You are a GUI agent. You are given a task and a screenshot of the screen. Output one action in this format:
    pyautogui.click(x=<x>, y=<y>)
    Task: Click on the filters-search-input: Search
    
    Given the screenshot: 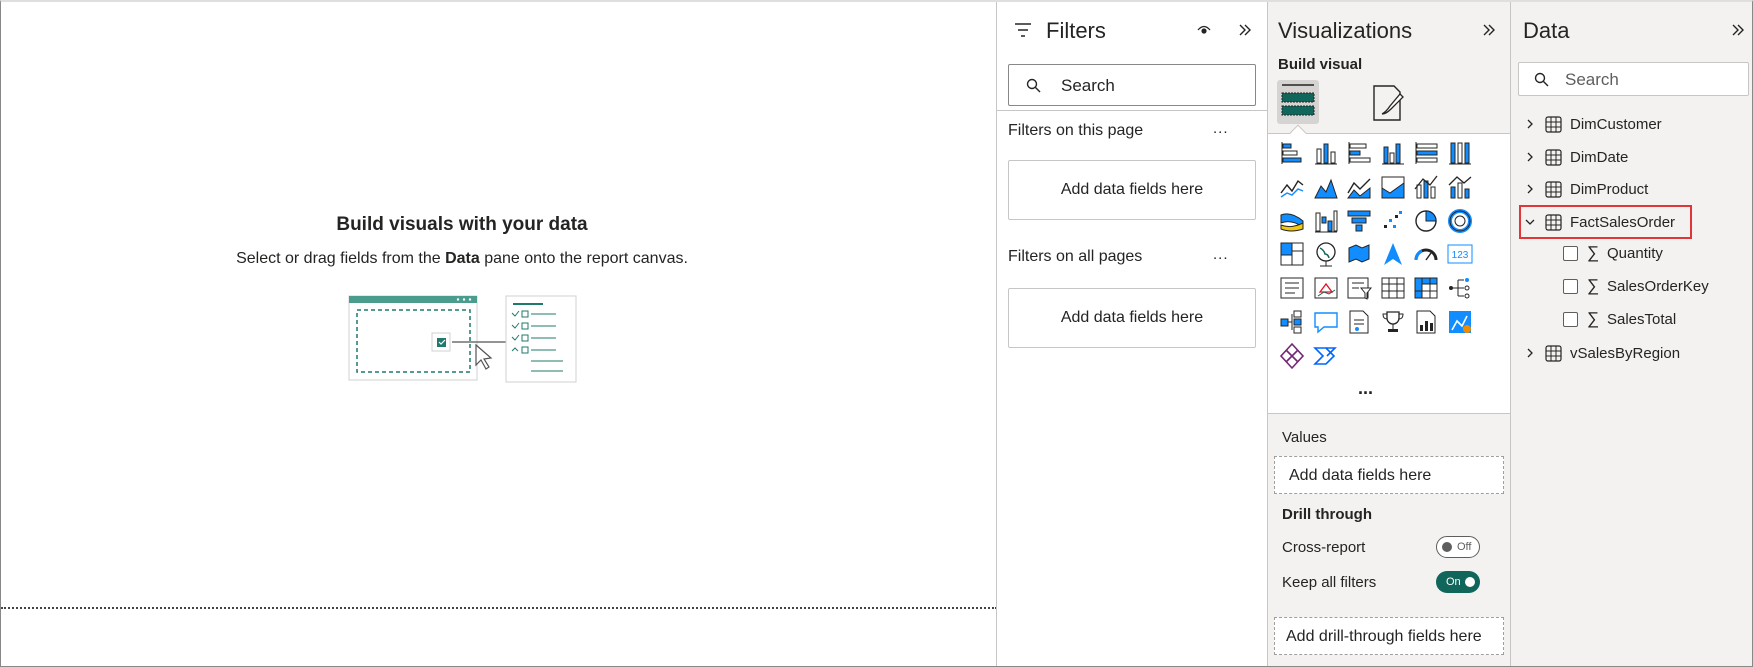 What is the action you would take?
    pyautogui.click(x=1132, y=85)
    